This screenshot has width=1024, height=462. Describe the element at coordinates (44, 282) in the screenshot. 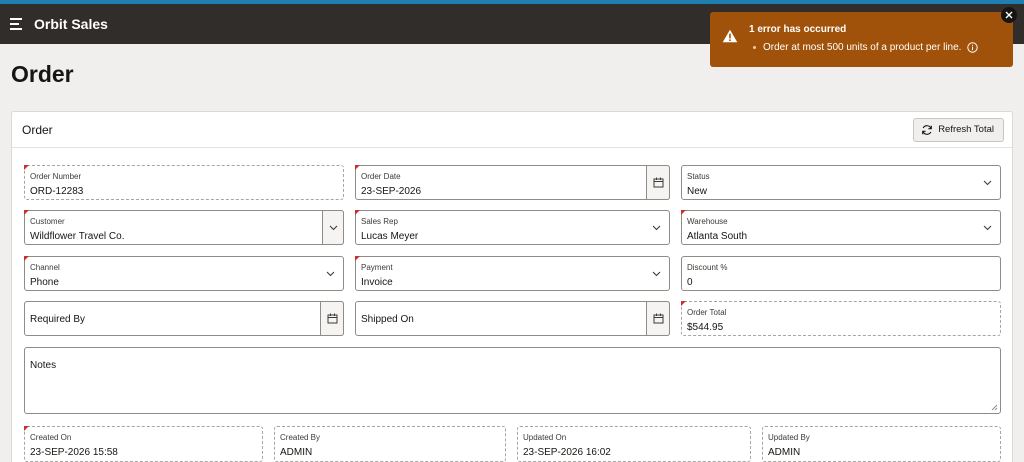

I see `channel-value: Phone` at that location.